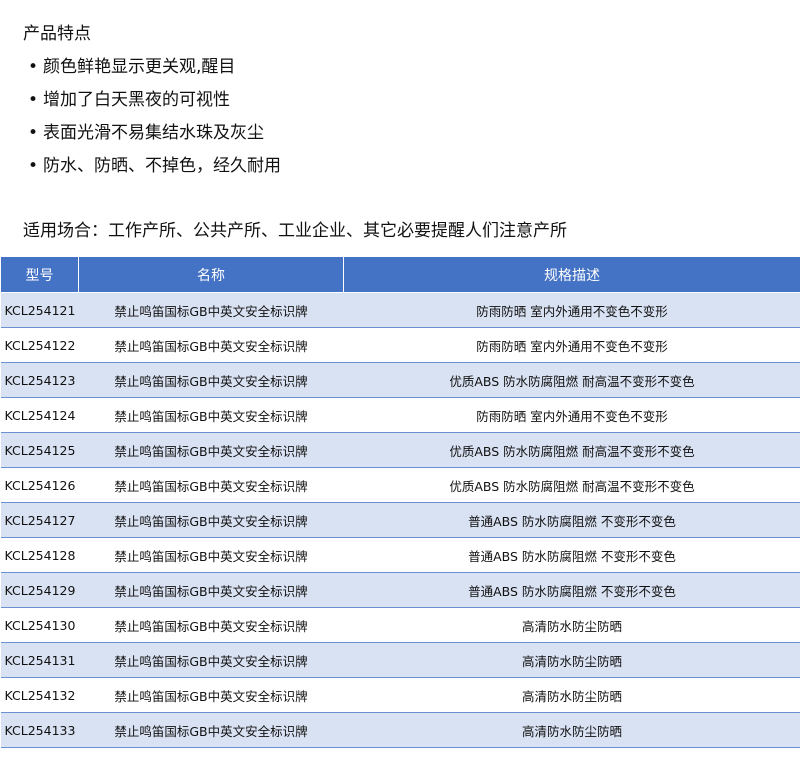 The width and height of the screenshot is (800, 764). Describe the element at coordinates (39, 274) in the screenshot. I see `header-model: 型号` at that location.